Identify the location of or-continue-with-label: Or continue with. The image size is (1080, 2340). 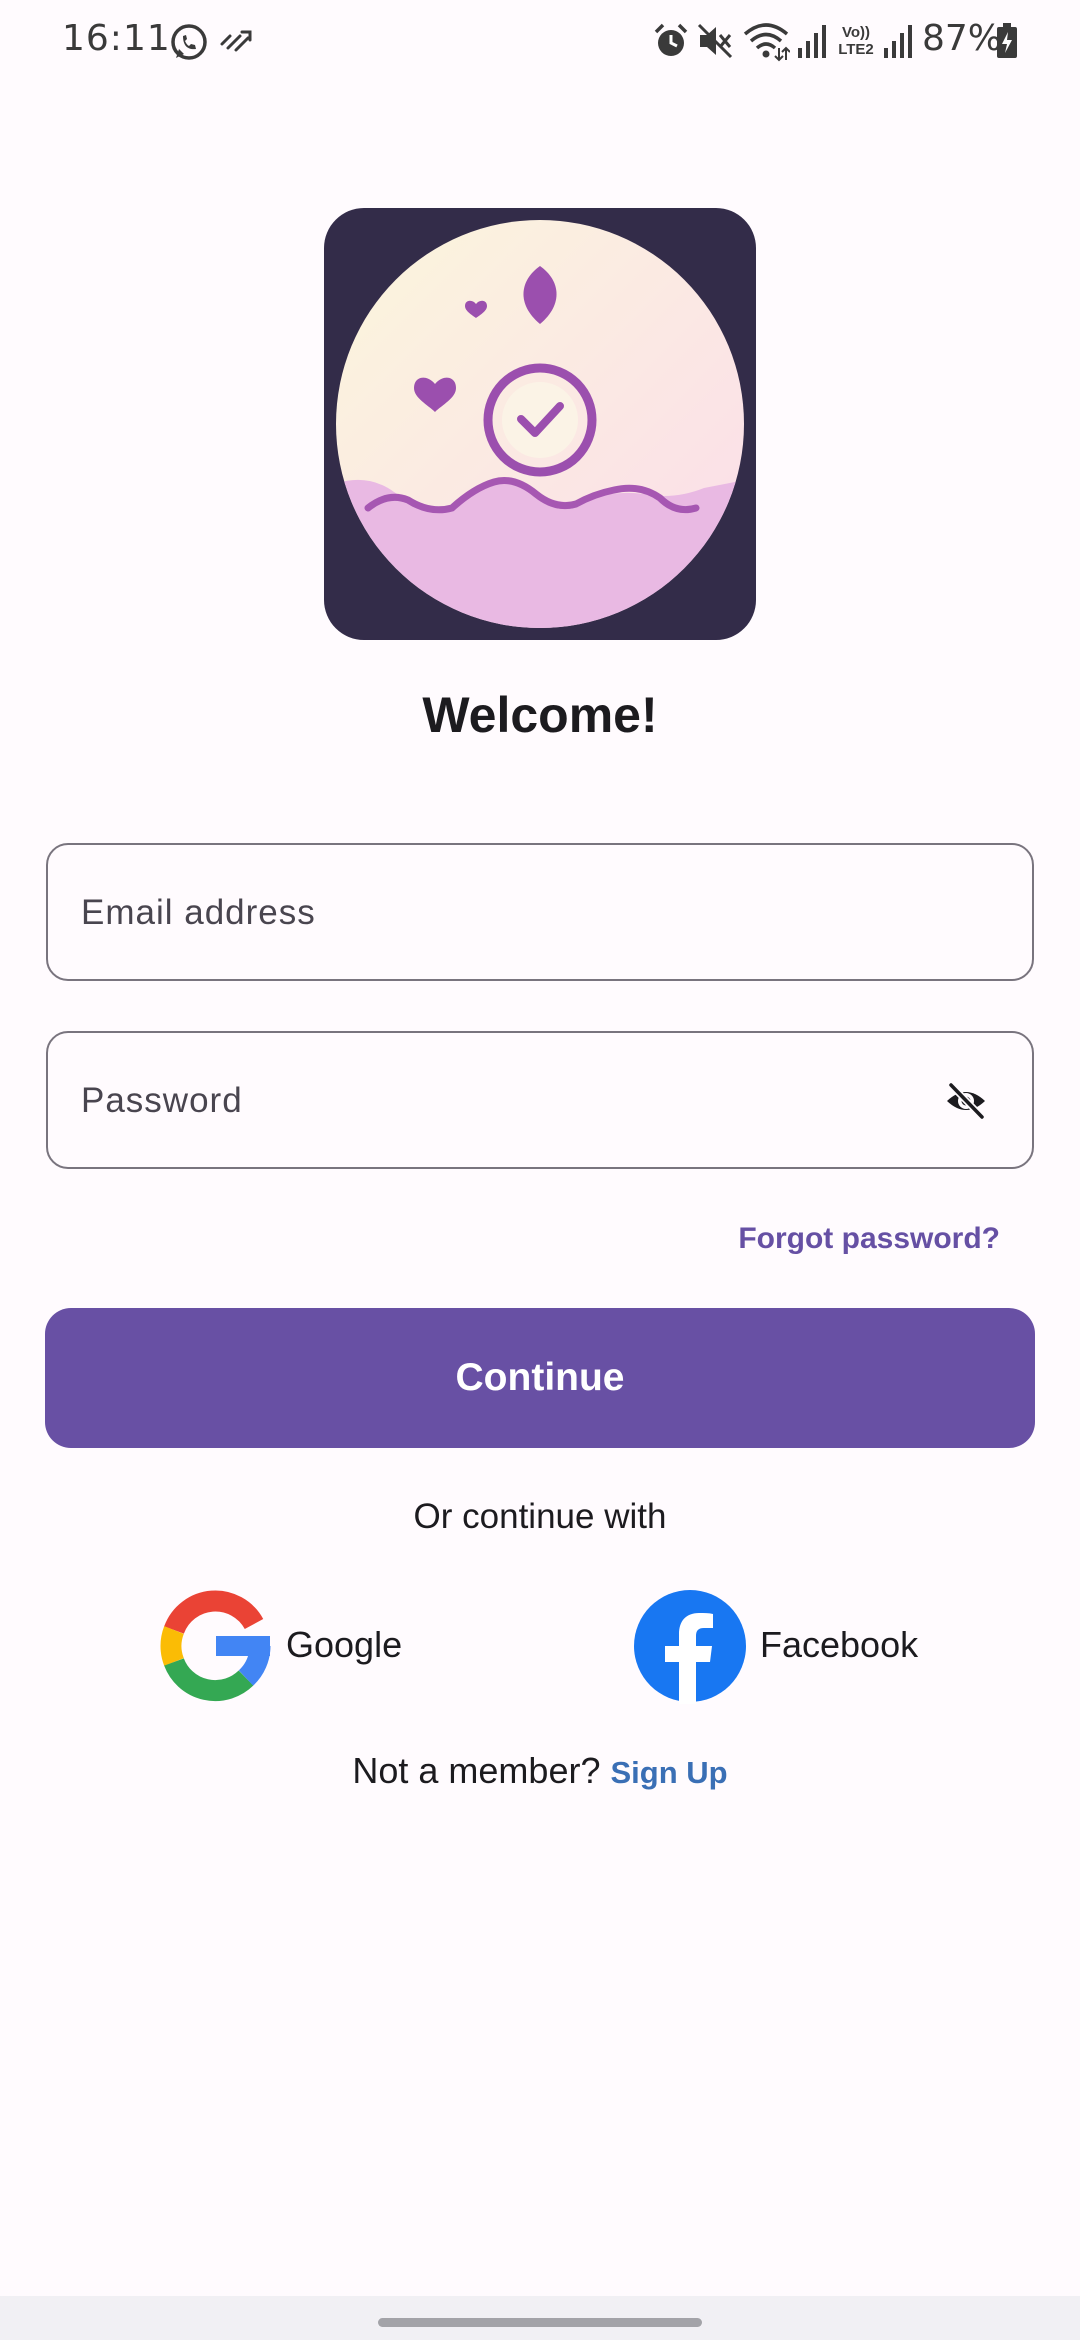
(540, 1516).